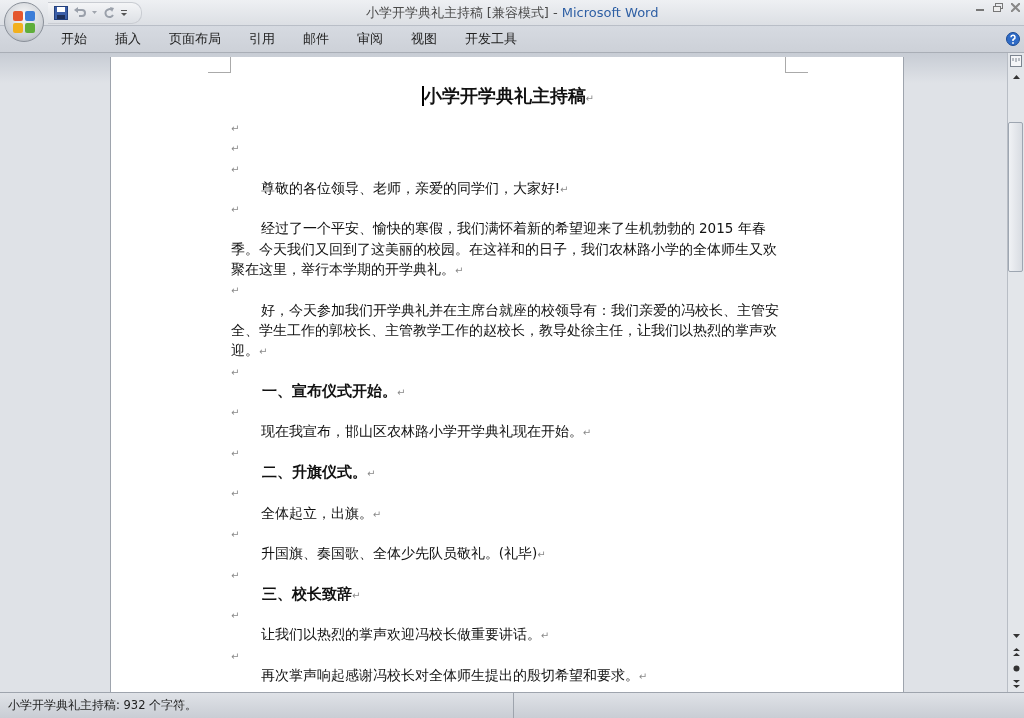 The image size is (1024, 718). What do you see at coordinates (403, 553) in the screenshot?
I see `paragraph: 升国旗、奏国歌、全体少先队员敬礼。(礼毕)↵` at bounding box center [403, 553].